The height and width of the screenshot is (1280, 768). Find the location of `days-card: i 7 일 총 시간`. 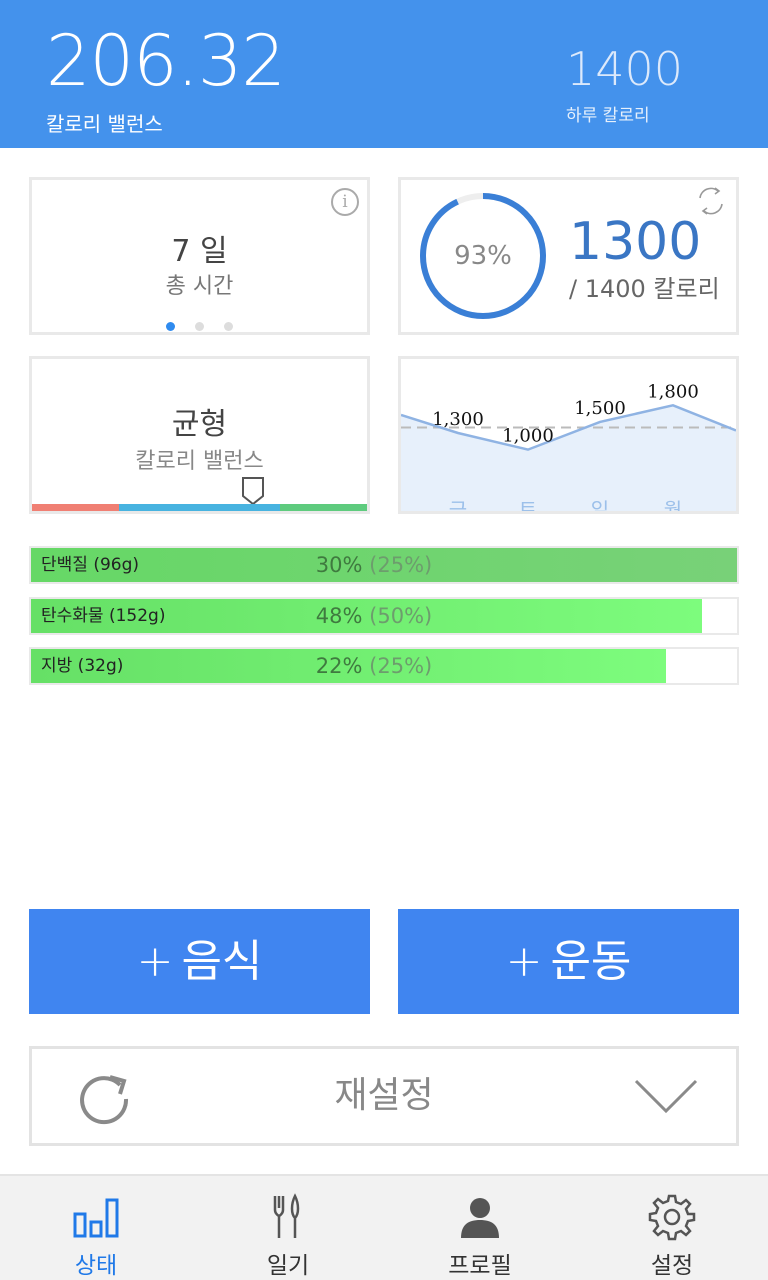

days-card: i 7 일 총 시간 is located at coordinates (199, 256).